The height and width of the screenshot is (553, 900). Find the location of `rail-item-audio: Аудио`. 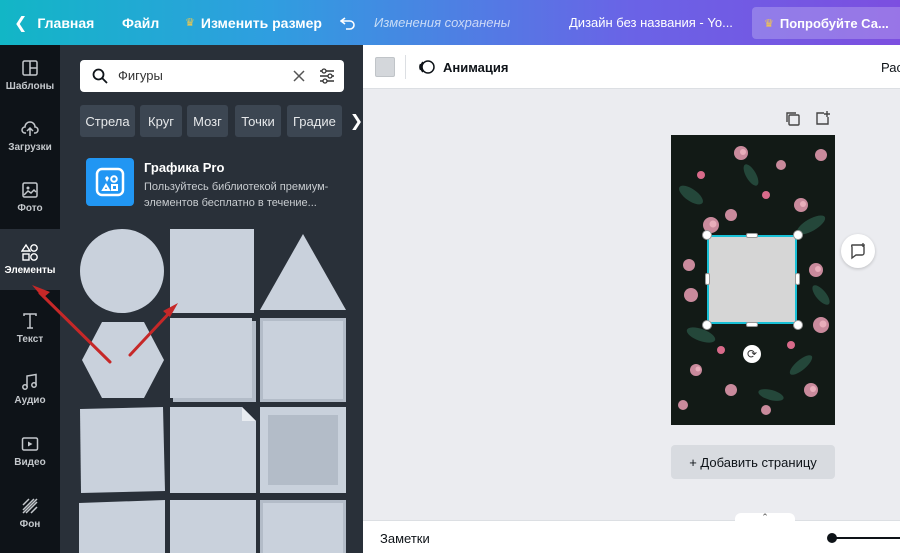

rail-item-audio: Аудио is located at coordinates (30, 389).